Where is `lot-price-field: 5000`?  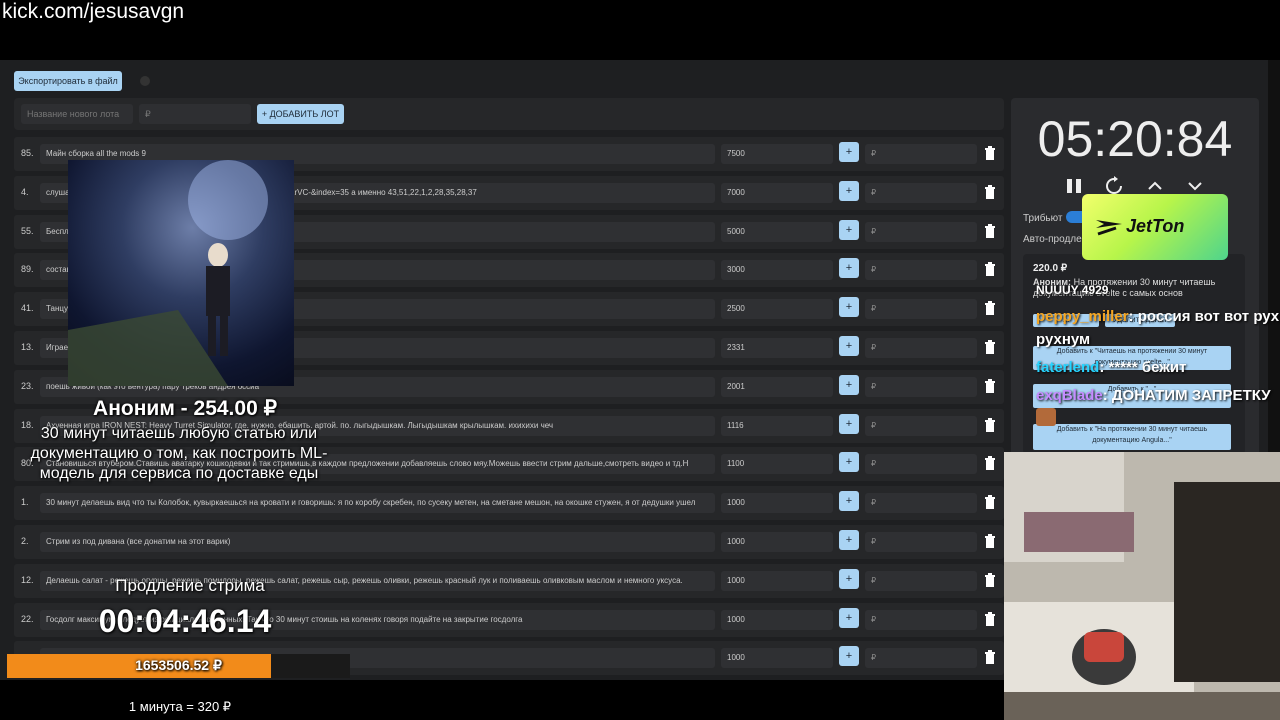
lot-price-field: 5000 is located at coordinates (777, 232).